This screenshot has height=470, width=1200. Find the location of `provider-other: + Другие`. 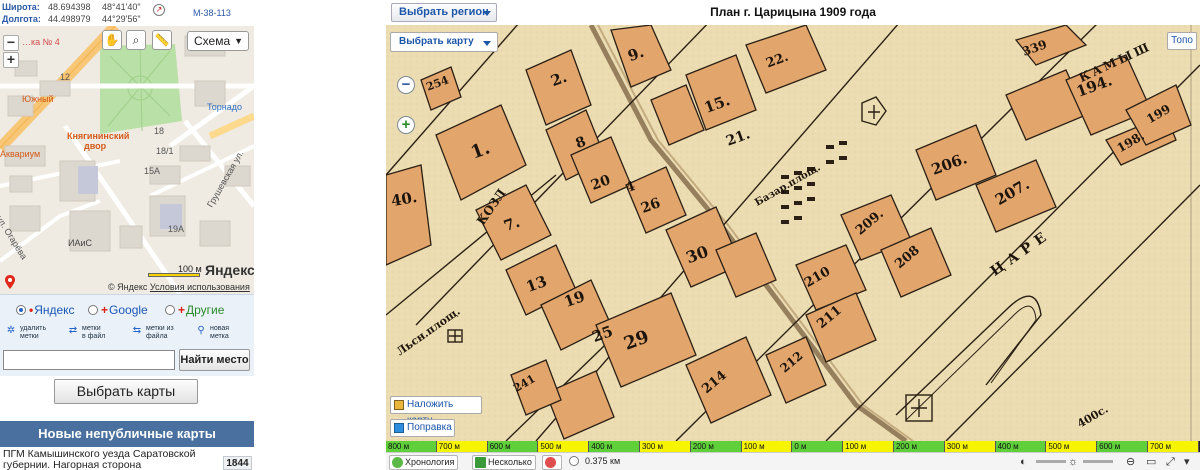

provider-other: + Другие is located at coordinates (194, 310).